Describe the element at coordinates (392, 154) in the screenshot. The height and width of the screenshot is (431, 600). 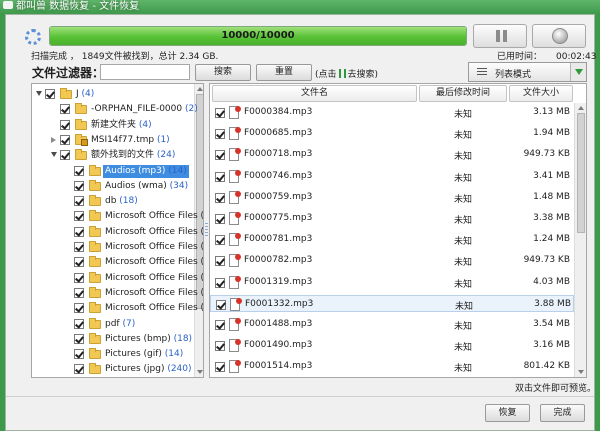
I see `table-row: F0000718.mp3 未知 949.73 KB` at that location.